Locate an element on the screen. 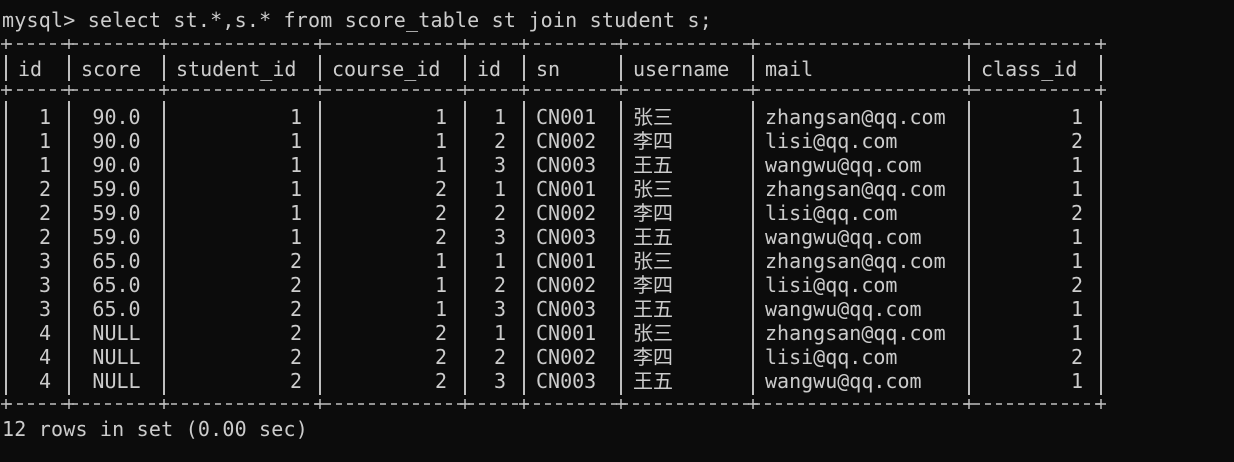 The image size is (1234, 462). column-header: mail is located at coordinates (789, 69).